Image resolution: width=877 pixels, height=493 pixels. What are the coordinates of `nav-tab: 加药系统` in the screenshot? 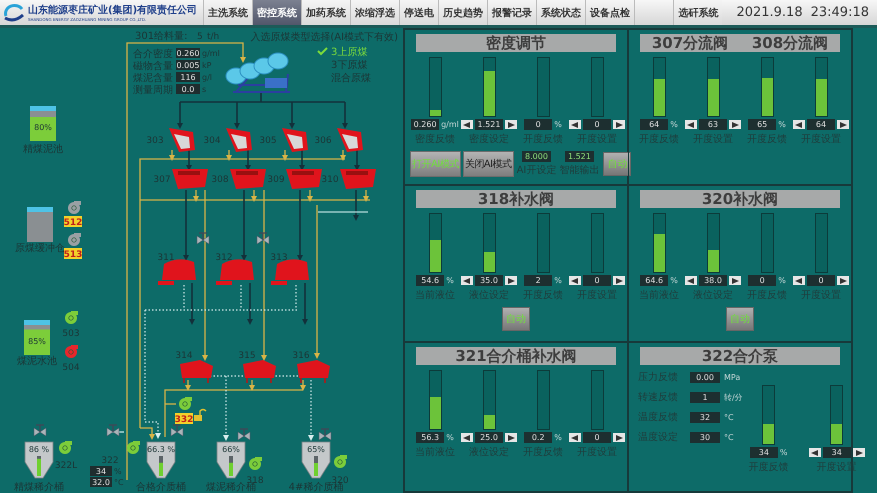 It's located at (325, 12).